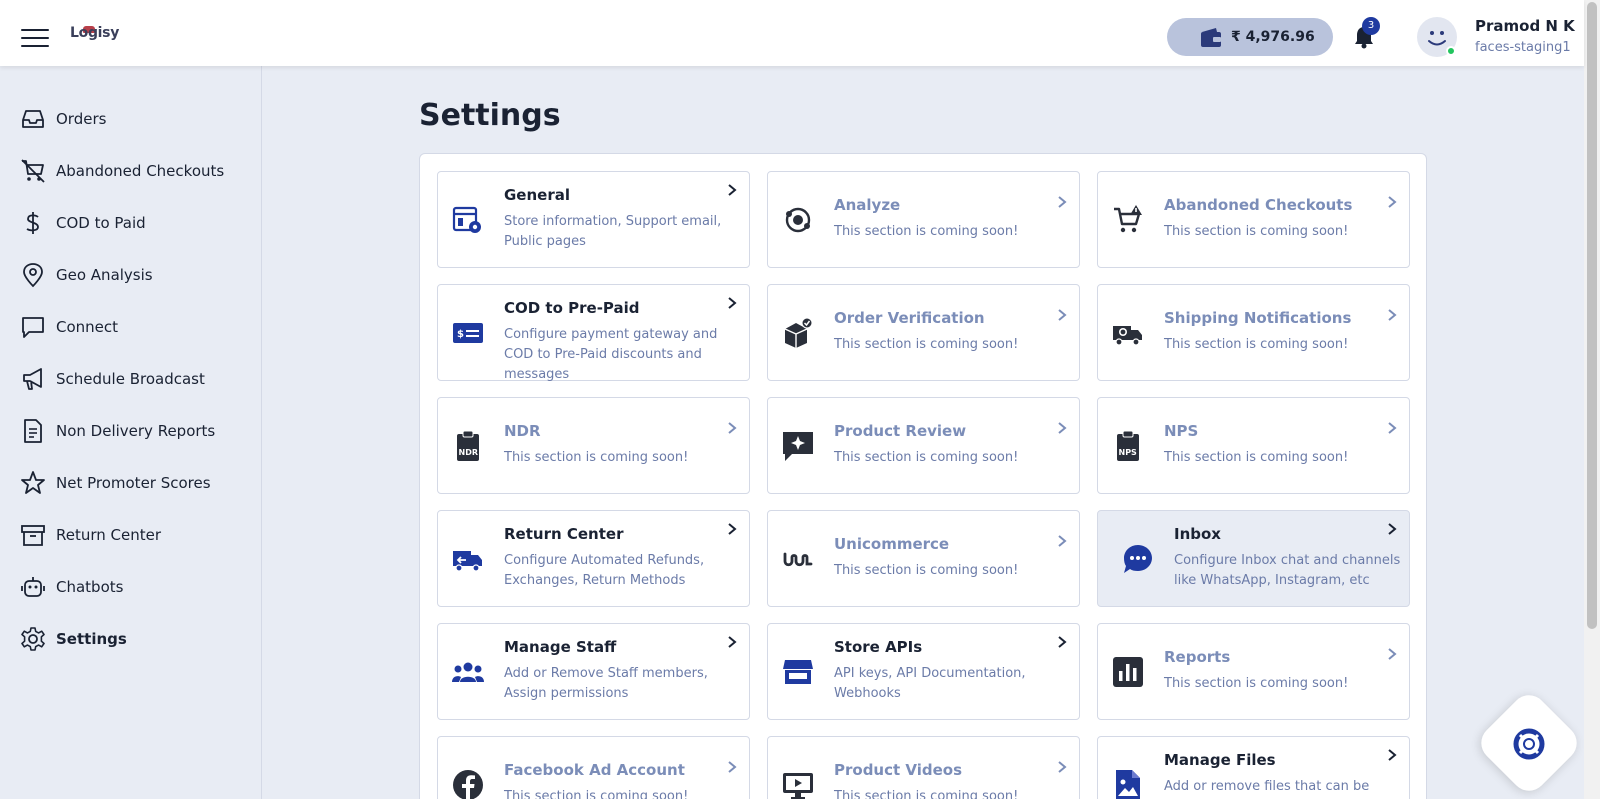  I want to click on card-title: Analyze, so click(867, 205).